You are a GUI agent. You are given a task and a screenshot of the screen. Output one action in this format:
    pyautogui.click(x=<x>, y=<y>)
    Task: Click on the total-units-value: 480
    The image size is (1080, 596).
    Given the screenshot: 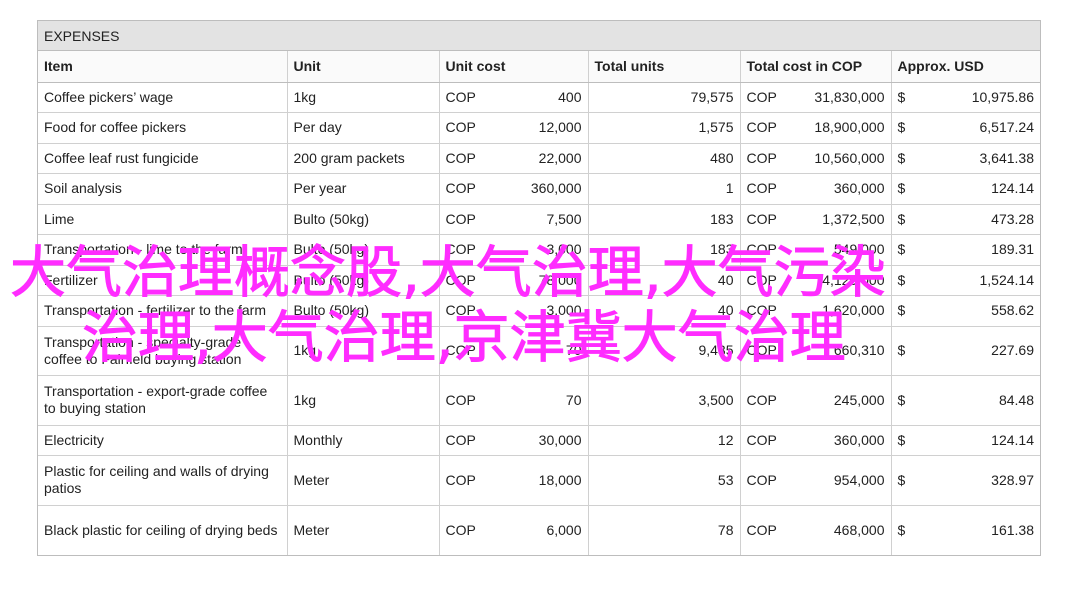 What is the action you would take?
    pyautogui.click(x=722, y=157)
    